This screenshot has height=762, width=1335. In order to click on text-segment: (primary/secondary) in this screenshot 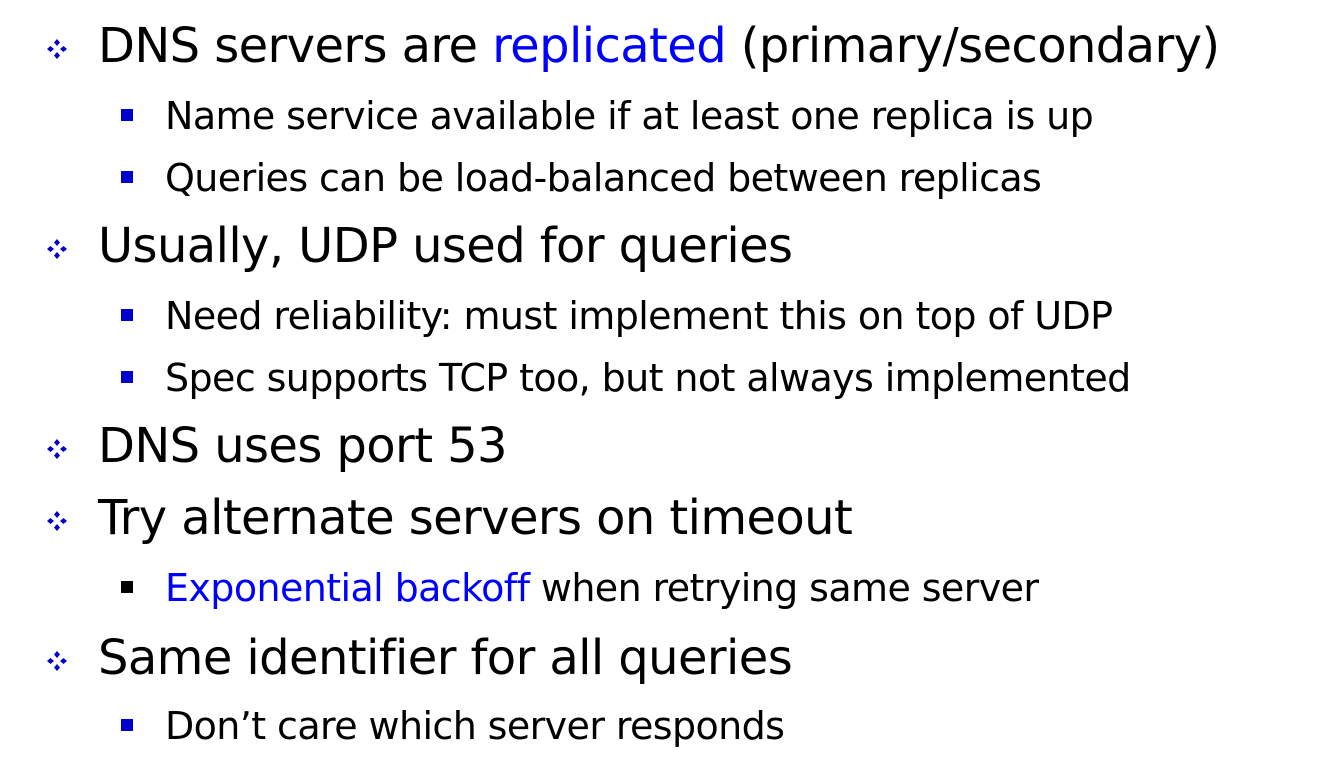, I will do `click(973, 46)`.